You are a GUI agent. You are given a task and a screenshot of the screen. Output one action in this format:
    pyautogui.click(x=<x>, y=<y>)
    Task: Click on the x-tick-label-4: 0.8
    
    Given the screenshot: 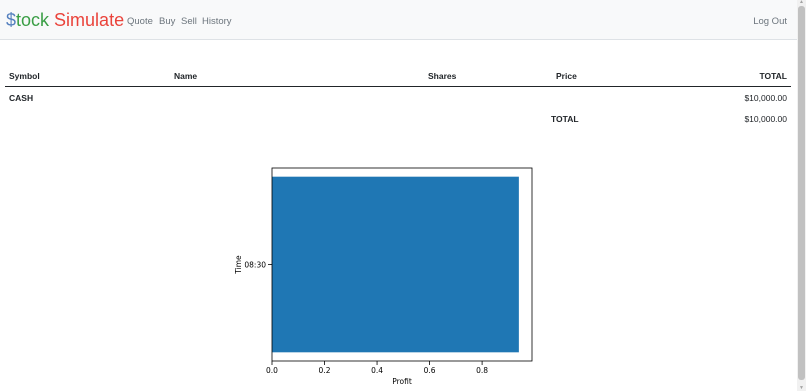 What is the action you would take?
    pyautogui.click(x=482, y=370)
    